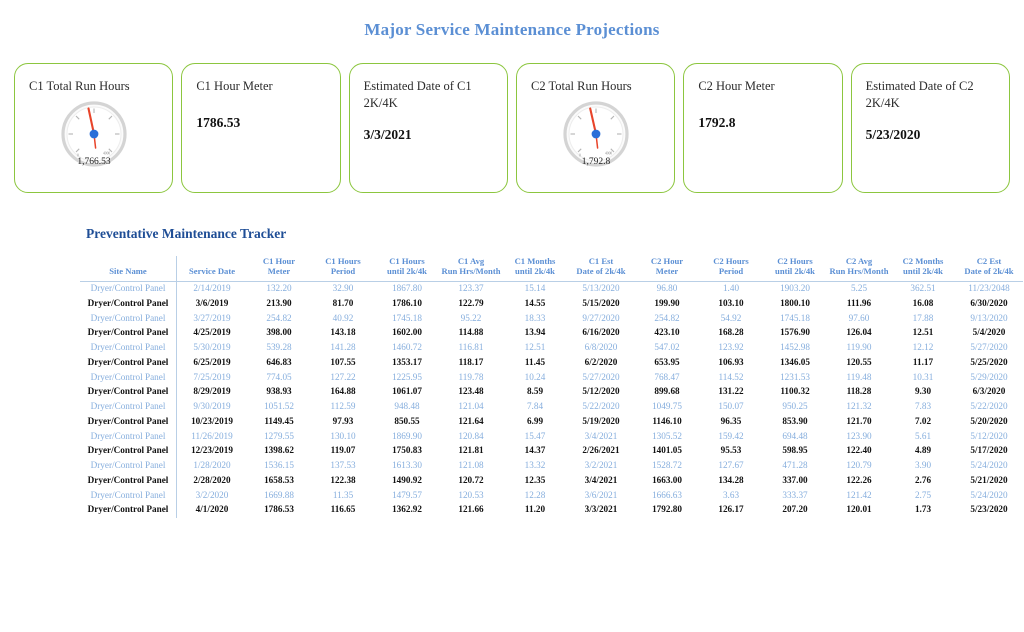 The width and height of the screenshot is (1024, 632). Describe the element at coordinates (989, 391) in the screenshot. I see `table-cell: 6/3/2020` at that location.